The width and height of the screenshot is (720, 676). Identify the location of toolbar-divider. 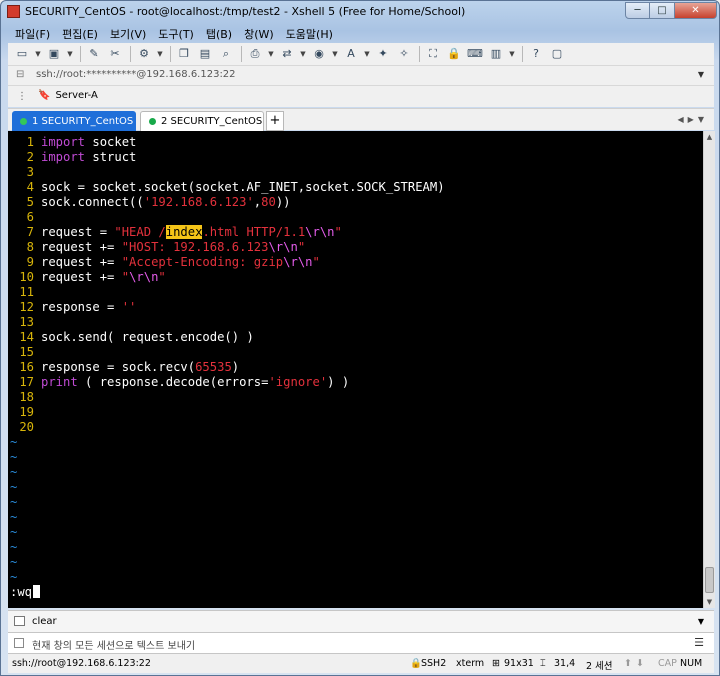
(522, 54).